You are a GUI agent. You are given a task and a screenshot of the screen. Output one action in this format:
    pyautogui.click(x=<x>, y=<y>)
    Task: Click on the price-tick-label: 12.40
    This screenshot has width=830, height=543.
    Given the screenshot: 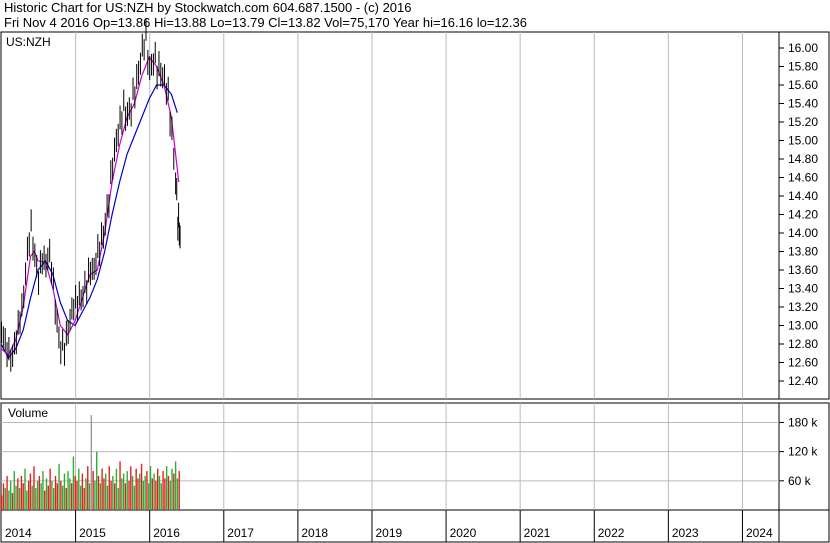 What is the action you would take?
    pyautogui.click(x=803, y=381)
    